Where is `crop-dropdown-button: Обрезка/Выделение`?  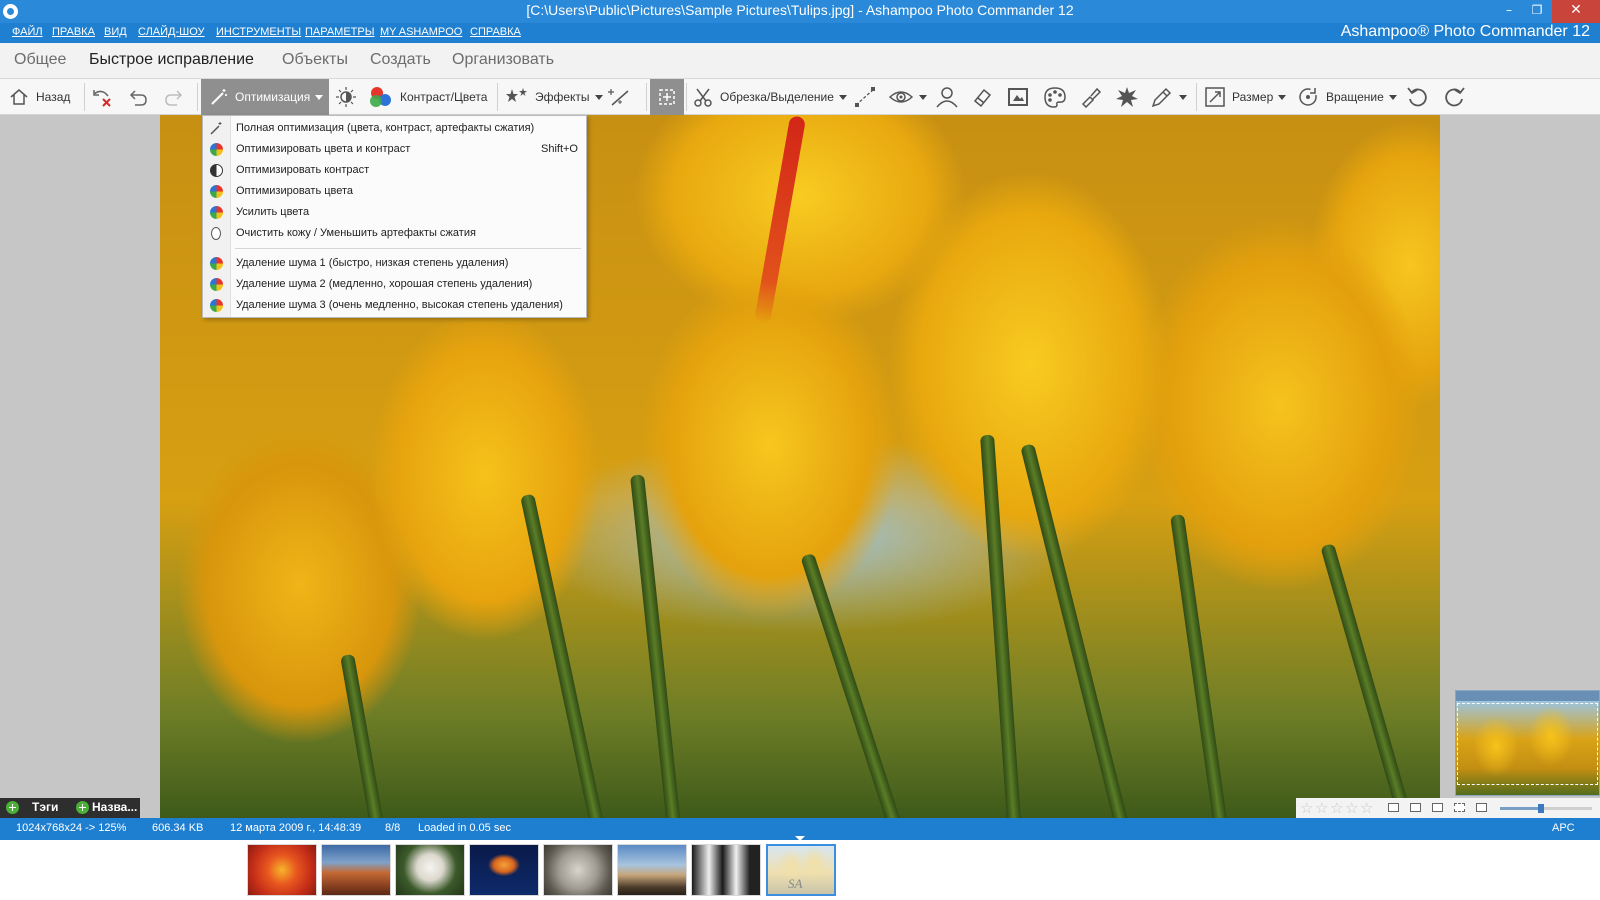 crop-dropdown-button: Обрезка/Выделение is located at coordinates (769, 97).